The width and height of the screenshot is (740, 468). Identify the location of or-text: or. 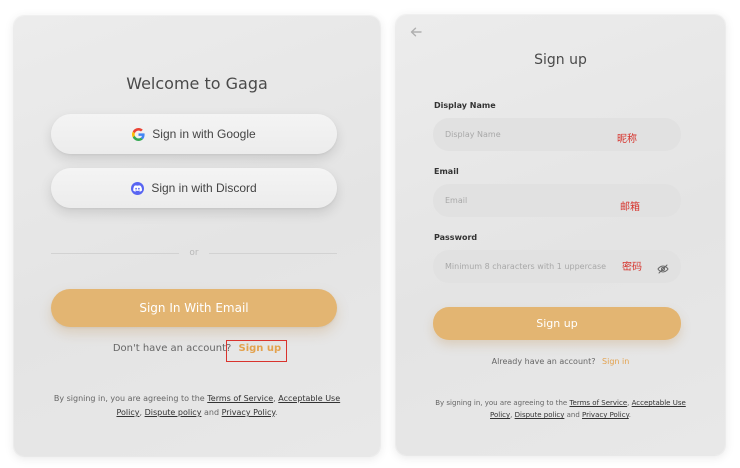
(194, 253).